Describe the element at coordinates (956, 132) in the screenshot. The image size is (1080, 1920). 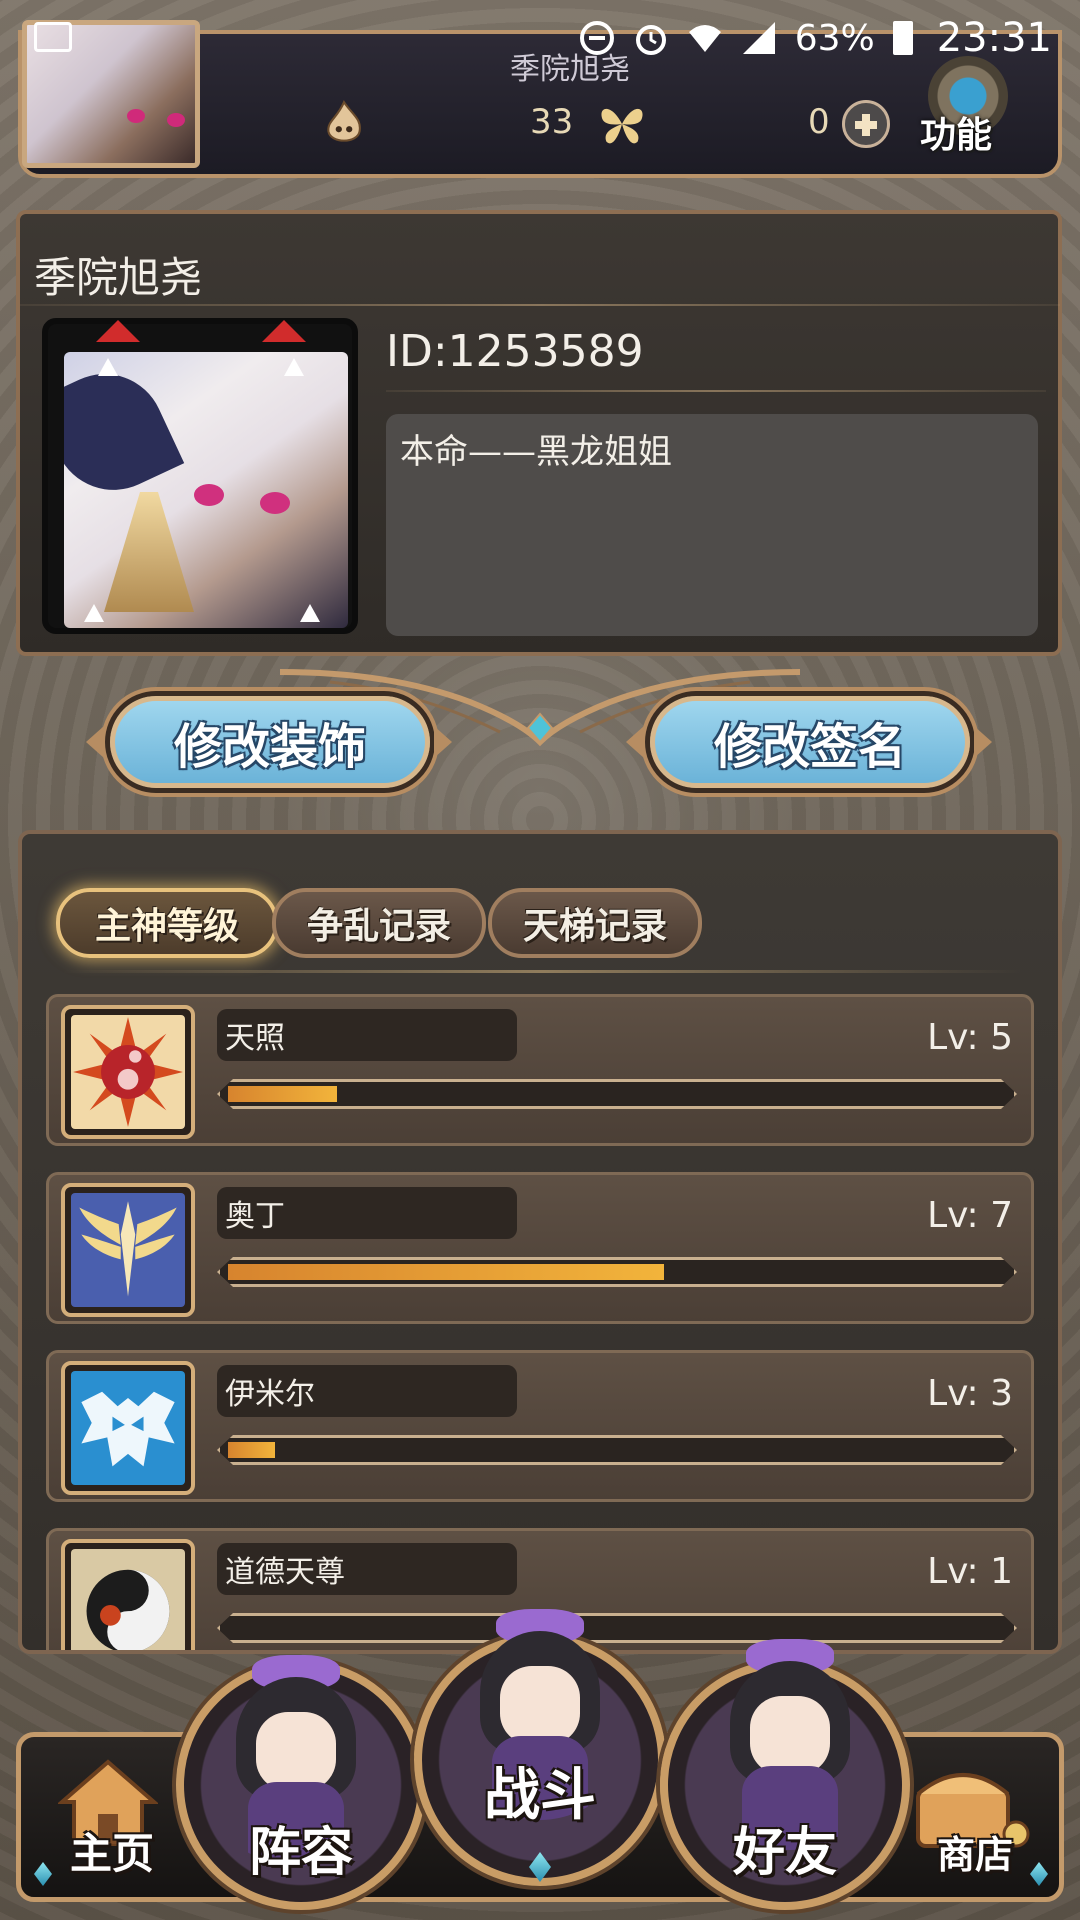
I see `function-label: 功能` at that location.